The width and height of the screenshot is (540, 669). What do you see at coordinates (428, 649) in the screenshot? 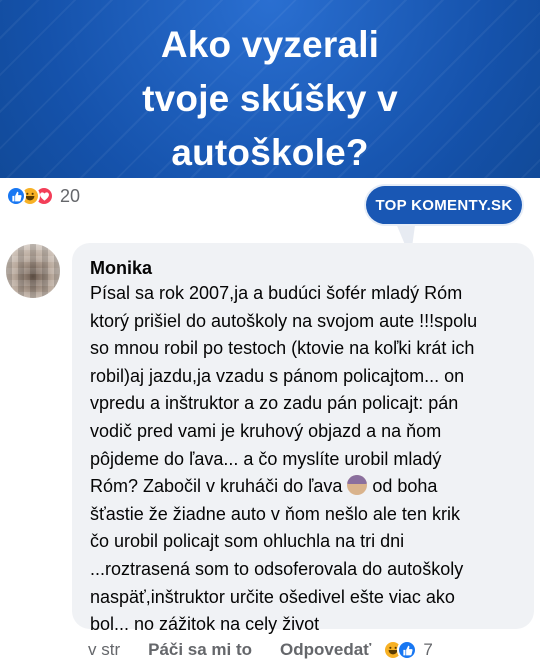
I see `comment-reaction-count: 7` at bounding box center [428, 649].